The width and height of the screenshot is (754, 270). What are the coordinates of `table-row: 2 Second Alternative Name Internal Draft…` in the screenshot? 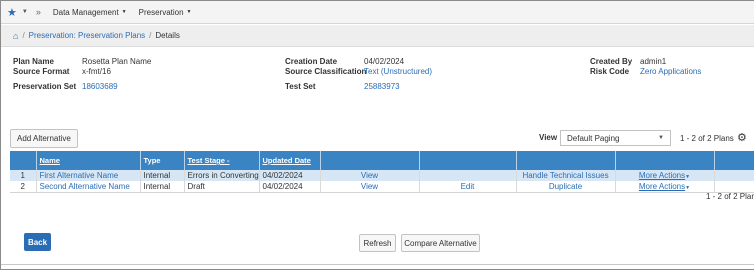 It's located at (382, 187).